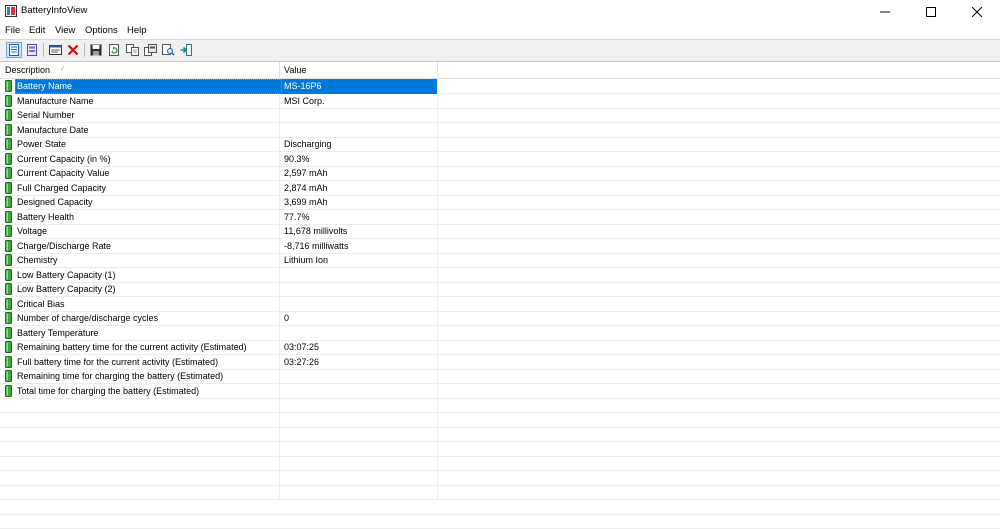 This screenshot has width=1000, height=529. Describe the element at coordinates (218, 246) in the screenshot. I see `table-row: Charge/Discharge Rate -8,716 milliwatts` at that location.